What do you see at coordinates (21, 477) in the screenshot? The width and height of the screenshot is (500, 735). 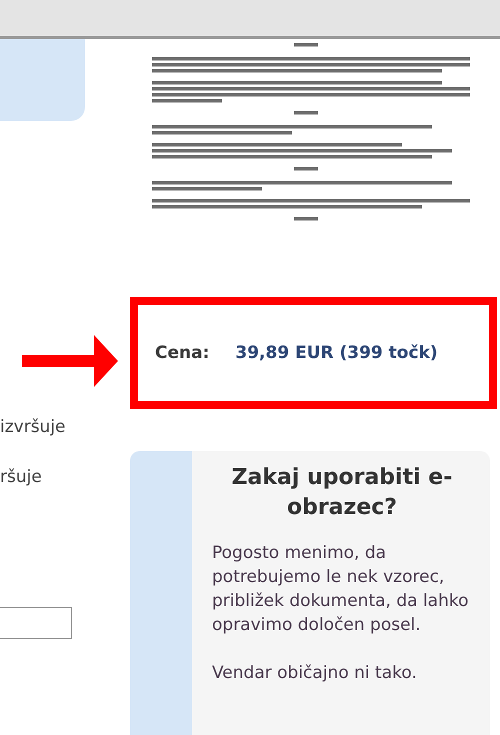 I see `text-fragment: ršuje` at bounding box center [21, 477].